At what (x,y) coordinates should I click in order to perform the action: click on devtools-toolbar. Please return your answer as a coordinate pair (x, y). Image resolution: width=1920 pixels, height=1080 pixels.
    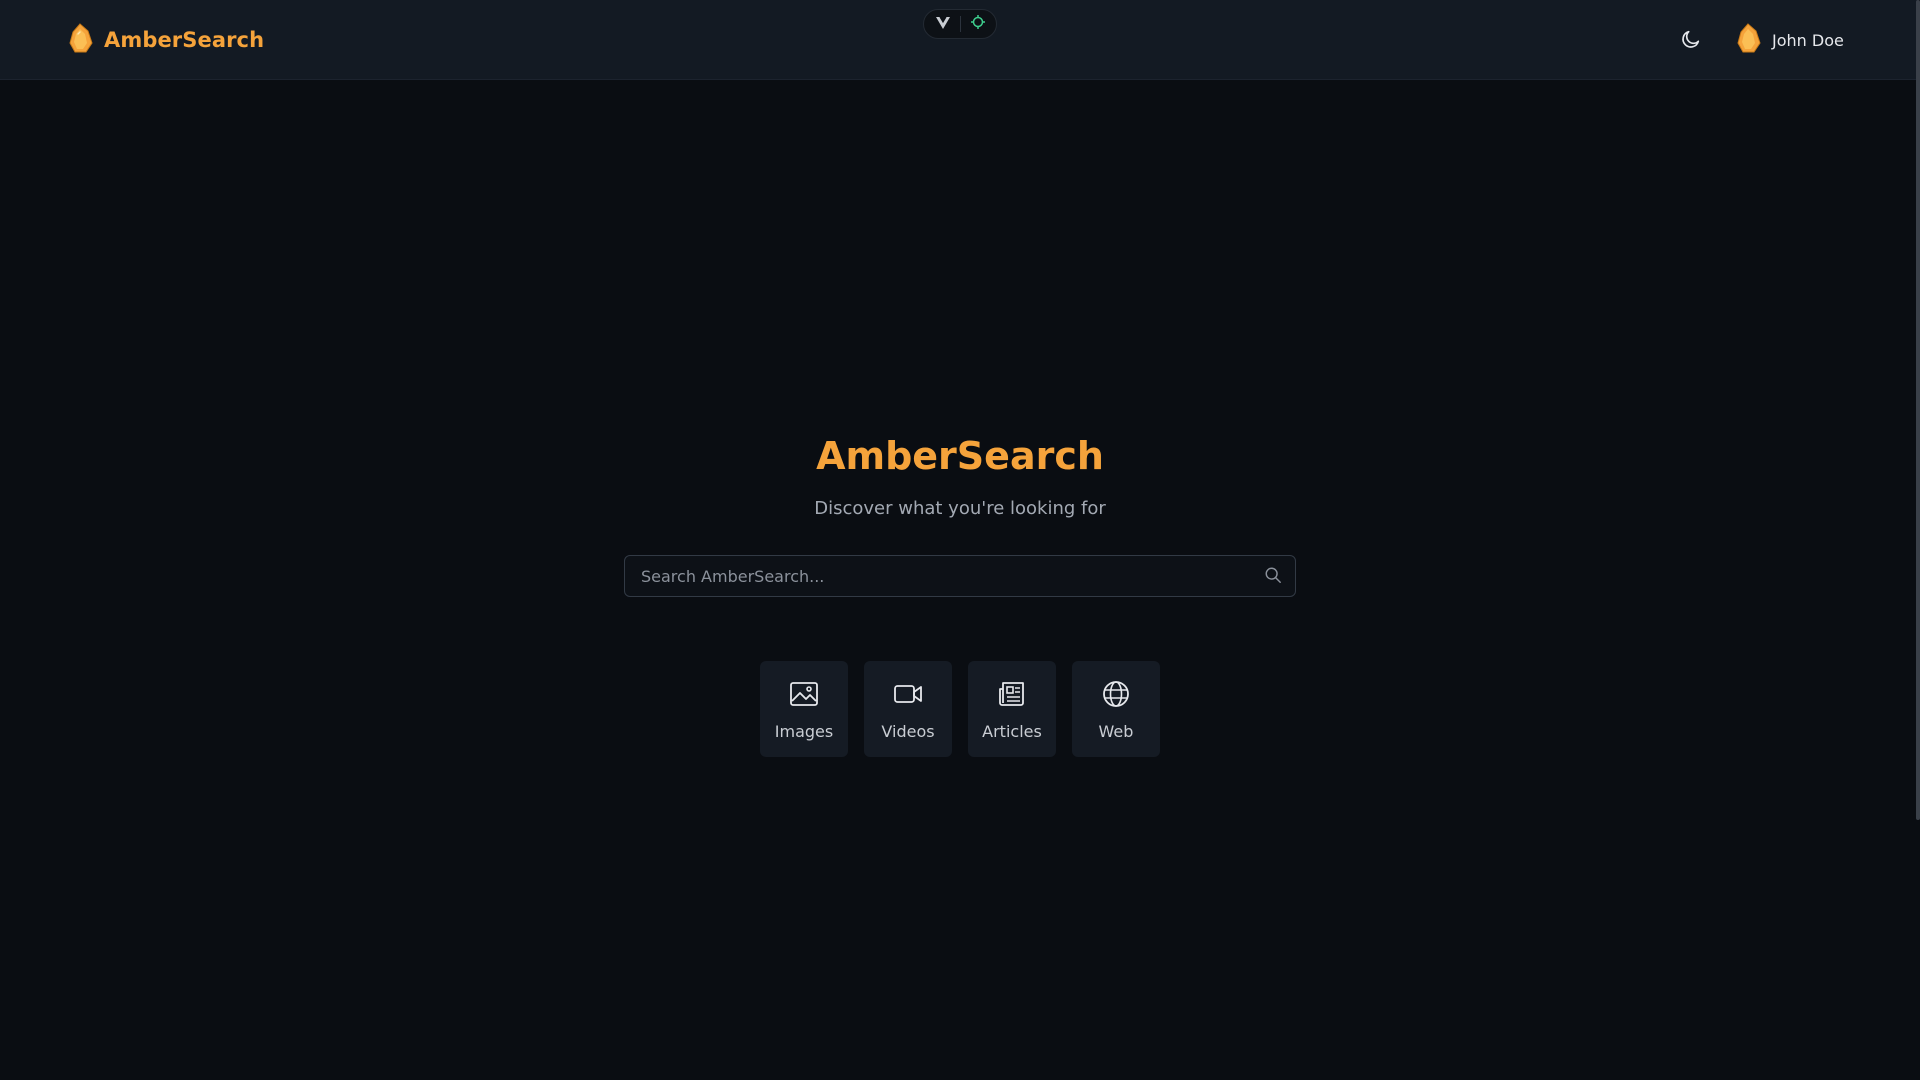
    Looking at the image, I should click on (960, 24).